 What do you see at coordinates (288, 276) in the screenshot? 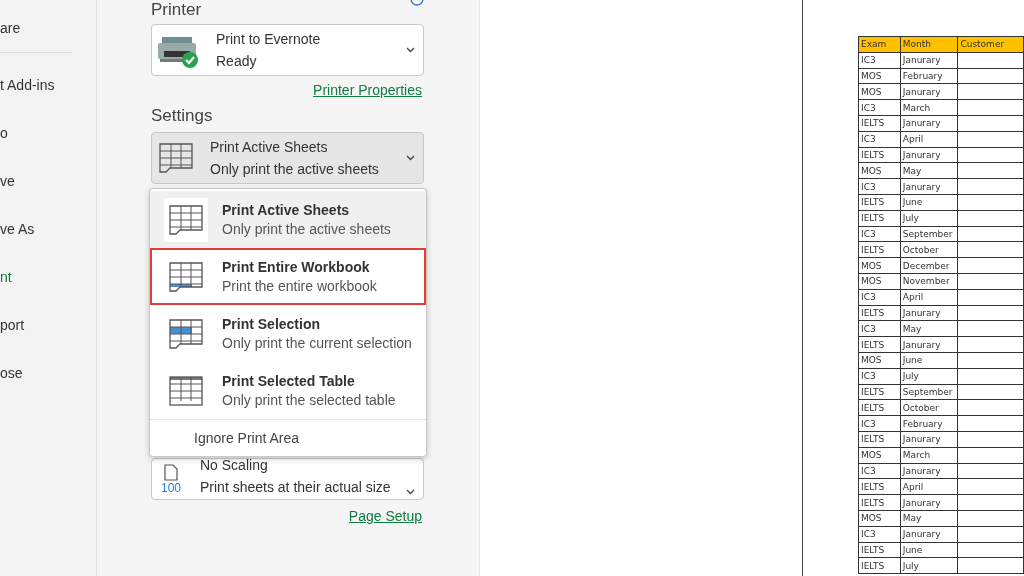
I see `menu-item: Print Entire Workbook Print the entire workbook` at bounding box center [288, 276].